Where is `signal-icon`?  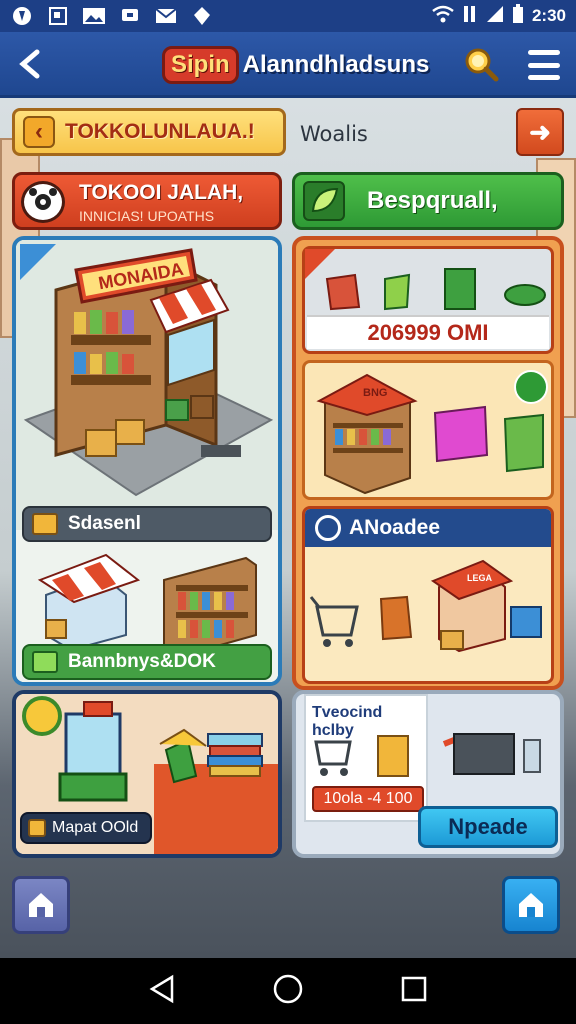
signal-icon is located at coordinates (495, 16).